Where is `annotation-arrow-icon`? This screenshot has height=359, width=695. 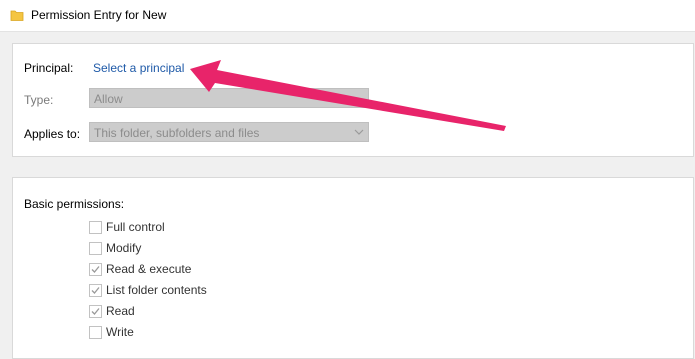 annotation-arrow-icon is located at coordinates (348, 95).